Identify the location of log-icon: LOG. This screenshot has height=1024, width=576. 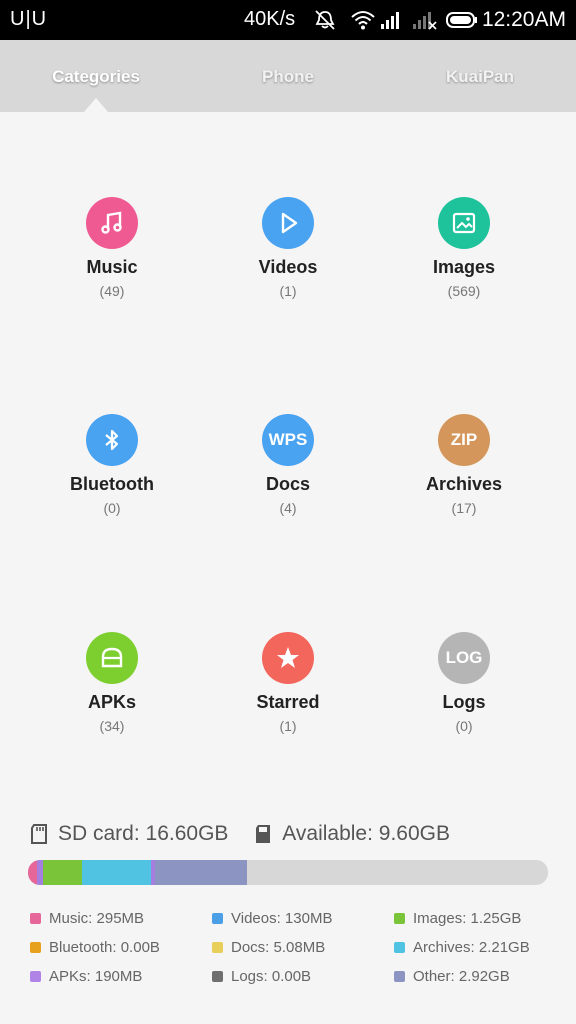
(464, 658).